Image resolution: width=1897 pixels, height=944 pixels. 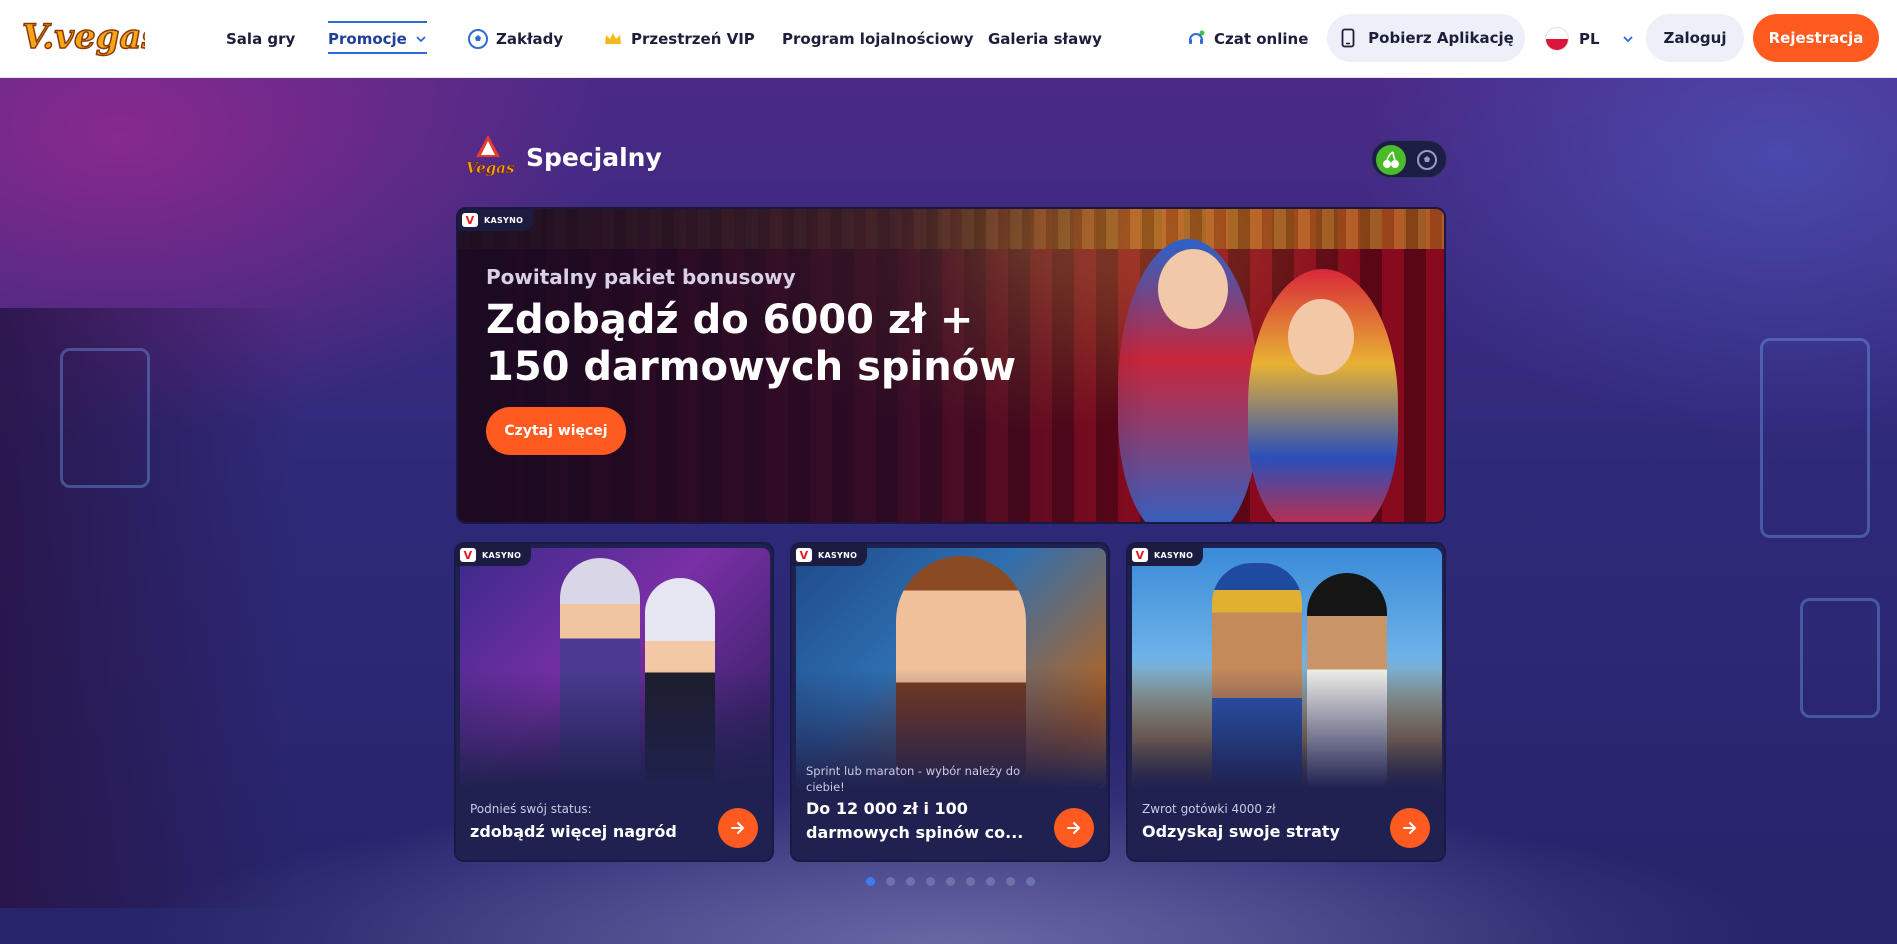 What do you see at coordinates (1409, 159) in the screenshot?
I see `casino-sport-toggle` at bounding box center [1409, 159].